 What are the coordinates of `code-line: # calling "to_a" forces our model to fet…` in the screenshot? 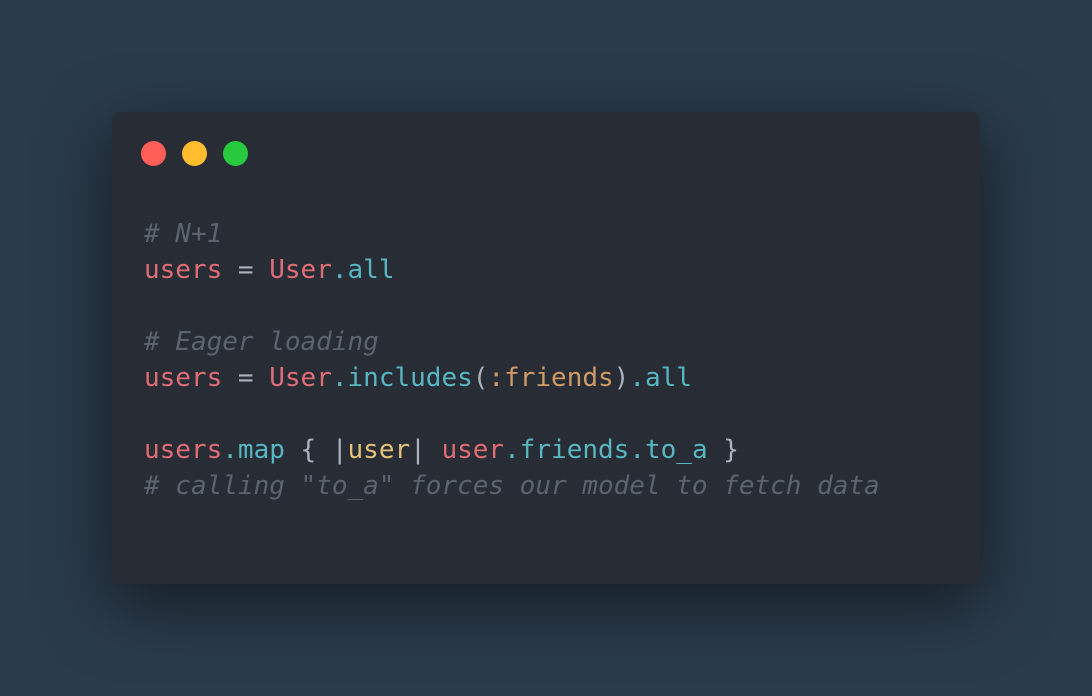 It's located at (512, 486).